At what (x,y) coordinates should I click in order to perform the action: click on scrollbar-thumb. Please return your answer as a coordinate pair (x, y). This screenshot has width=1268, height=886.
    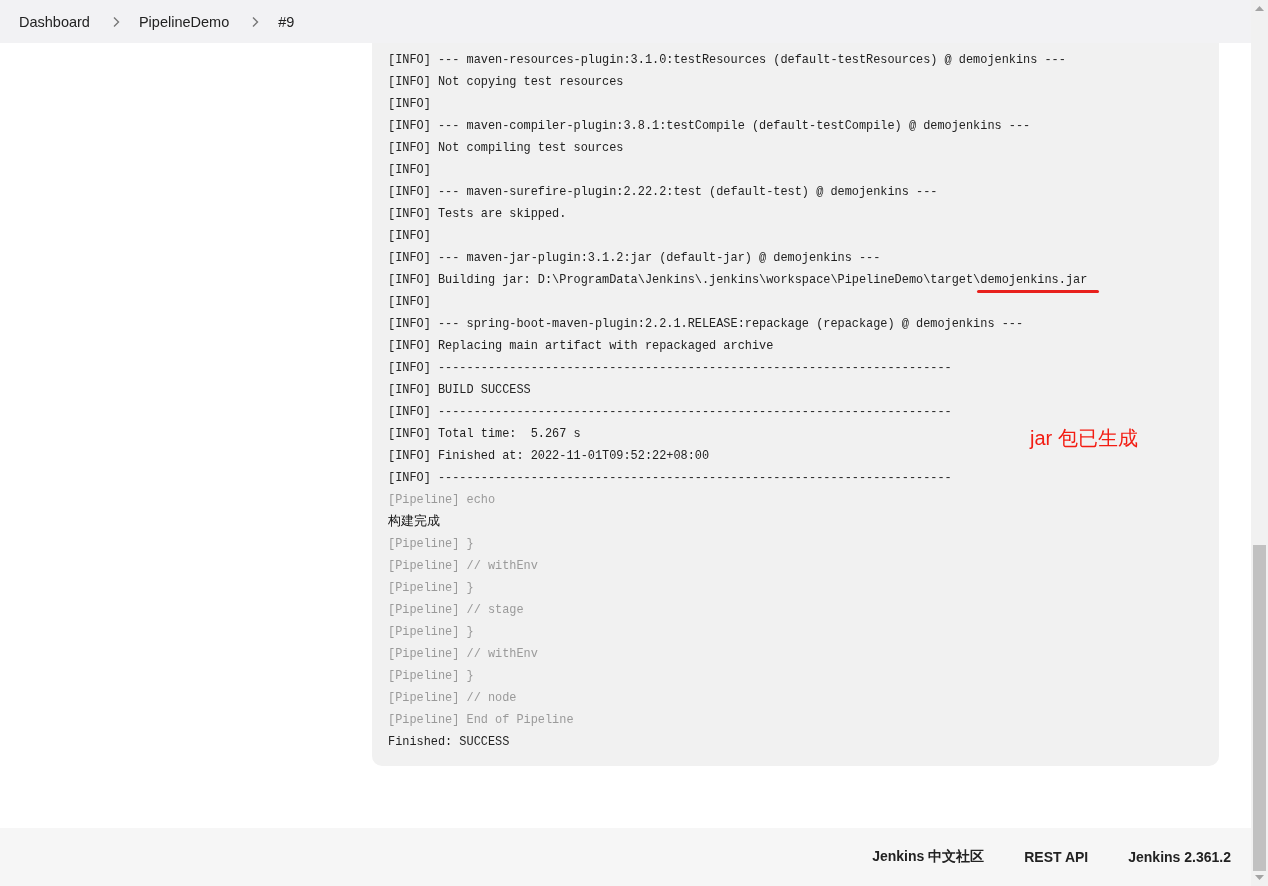
    Looking at the image, I should click on (1259, 708).